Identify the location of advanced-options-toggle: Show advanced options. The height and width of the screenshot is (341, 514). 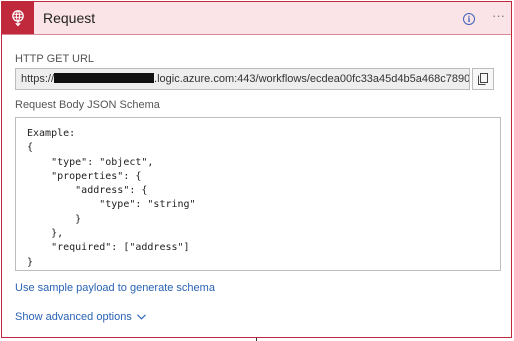
(80, 317).